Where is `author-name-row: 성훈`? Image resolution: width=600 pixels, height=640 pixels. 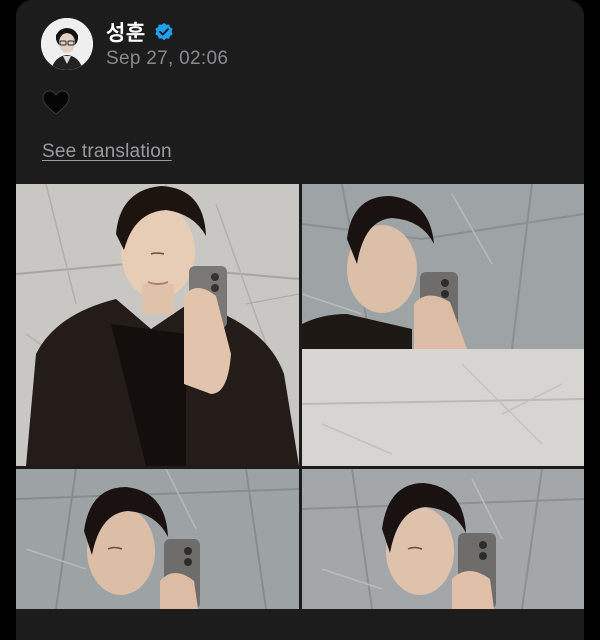
author-name-row: 성훈 is located at coordinates (167, 32).